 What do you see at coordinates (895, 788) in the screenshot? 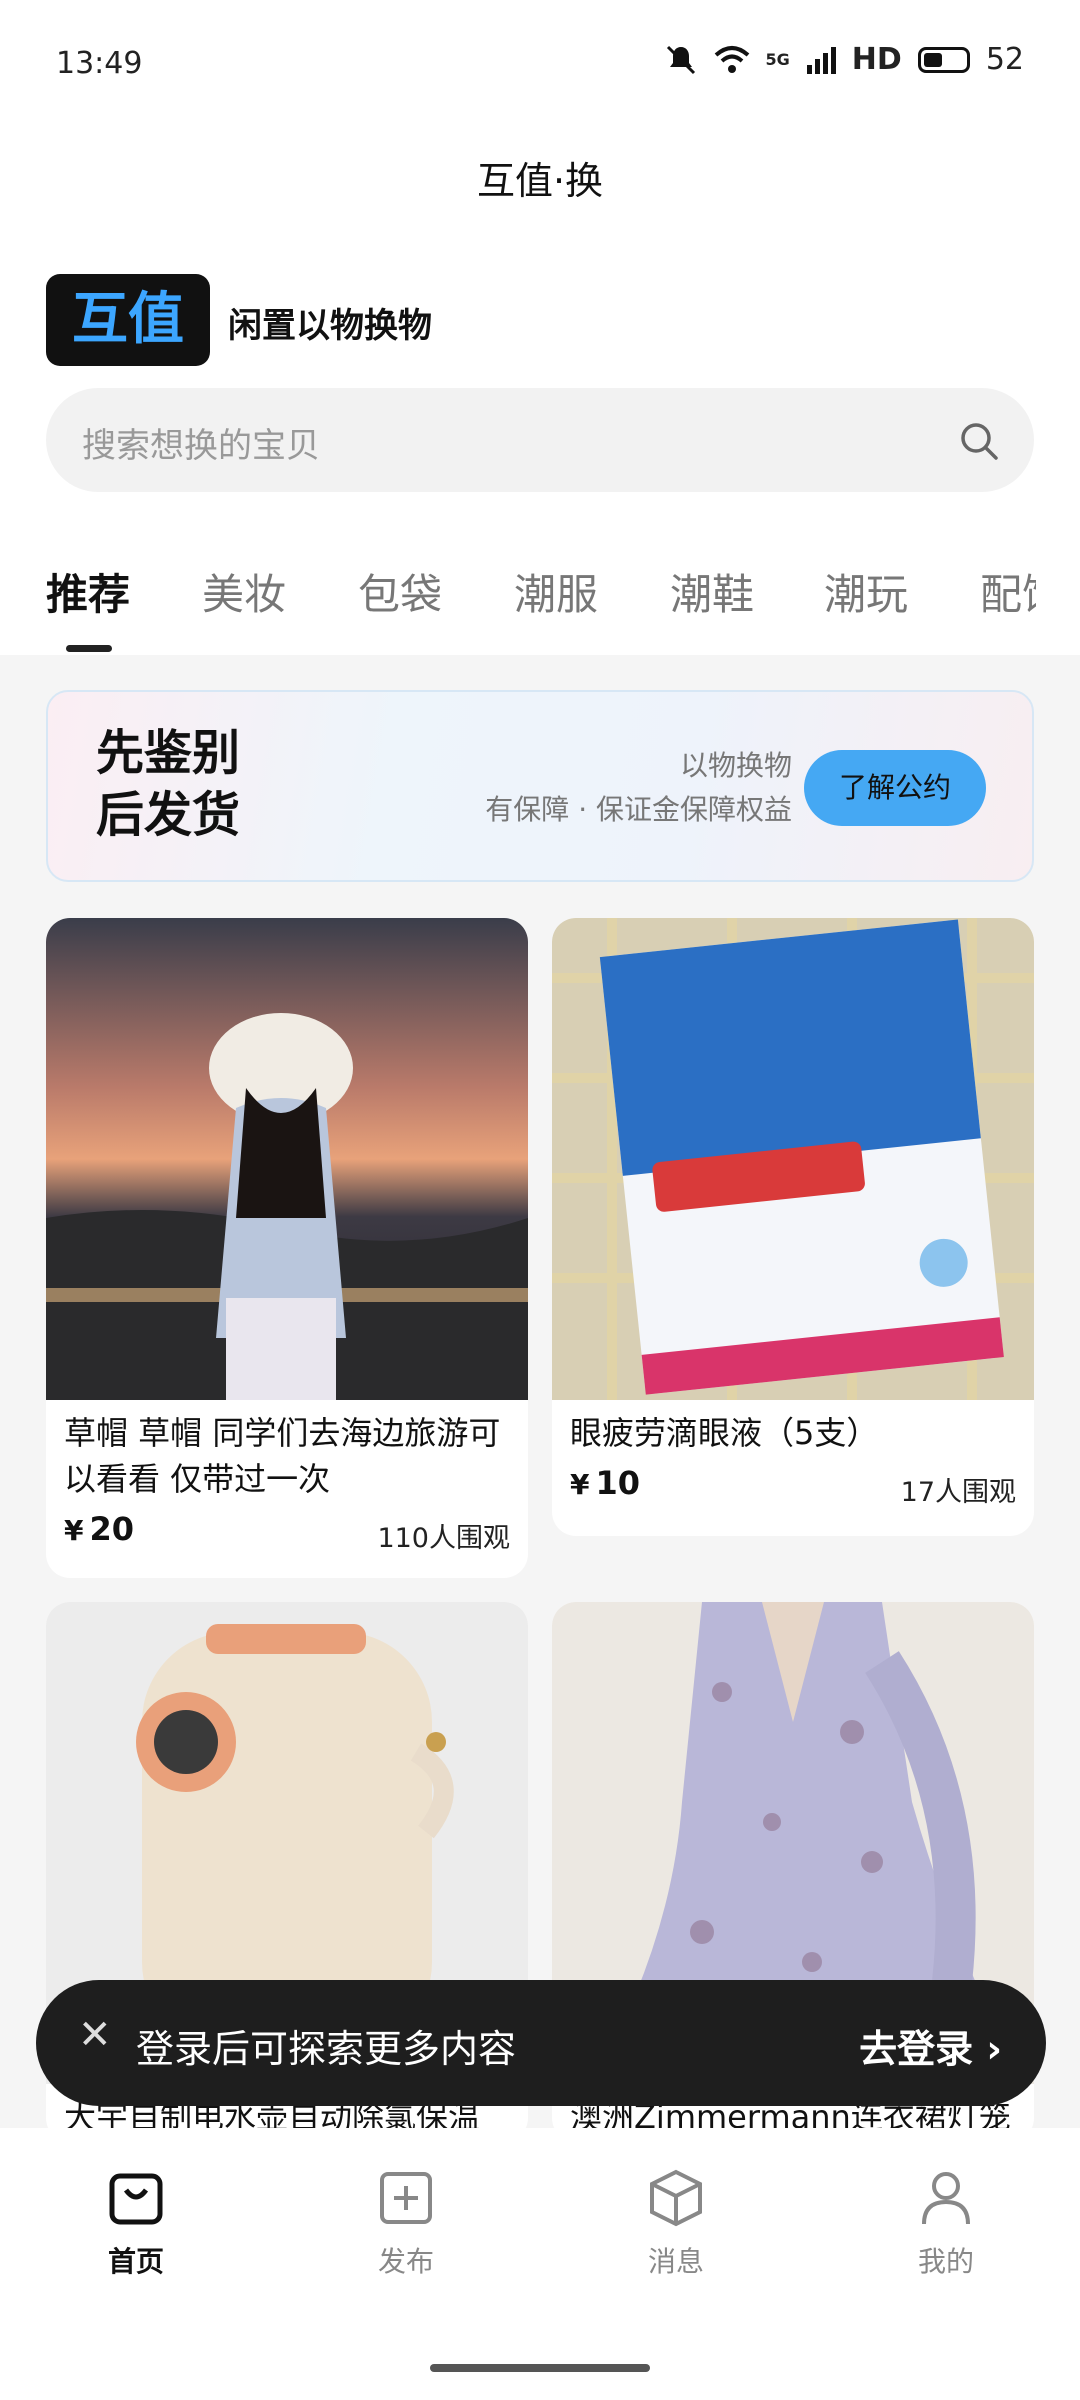
I see `learn-agreement-button: 了解公约` at bounding box center [895, 788].